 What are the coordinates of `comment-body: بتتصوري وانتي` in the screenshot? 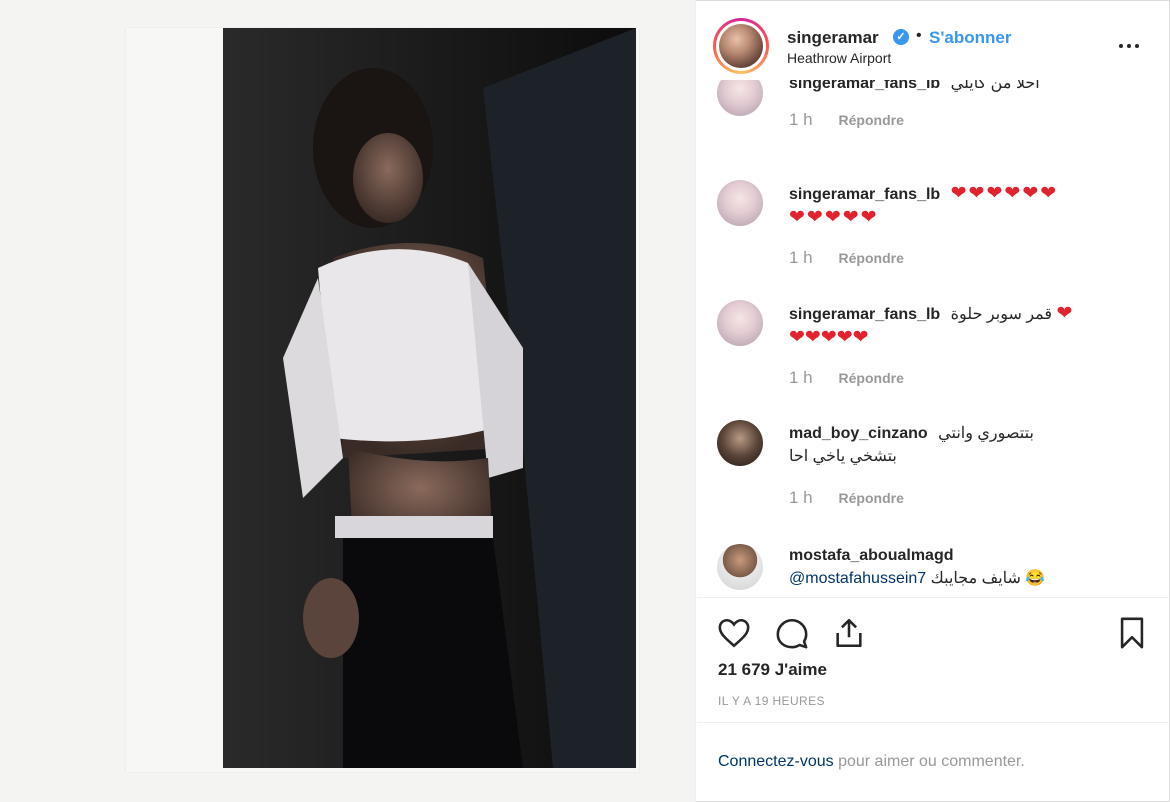 It's located at (986, 433).